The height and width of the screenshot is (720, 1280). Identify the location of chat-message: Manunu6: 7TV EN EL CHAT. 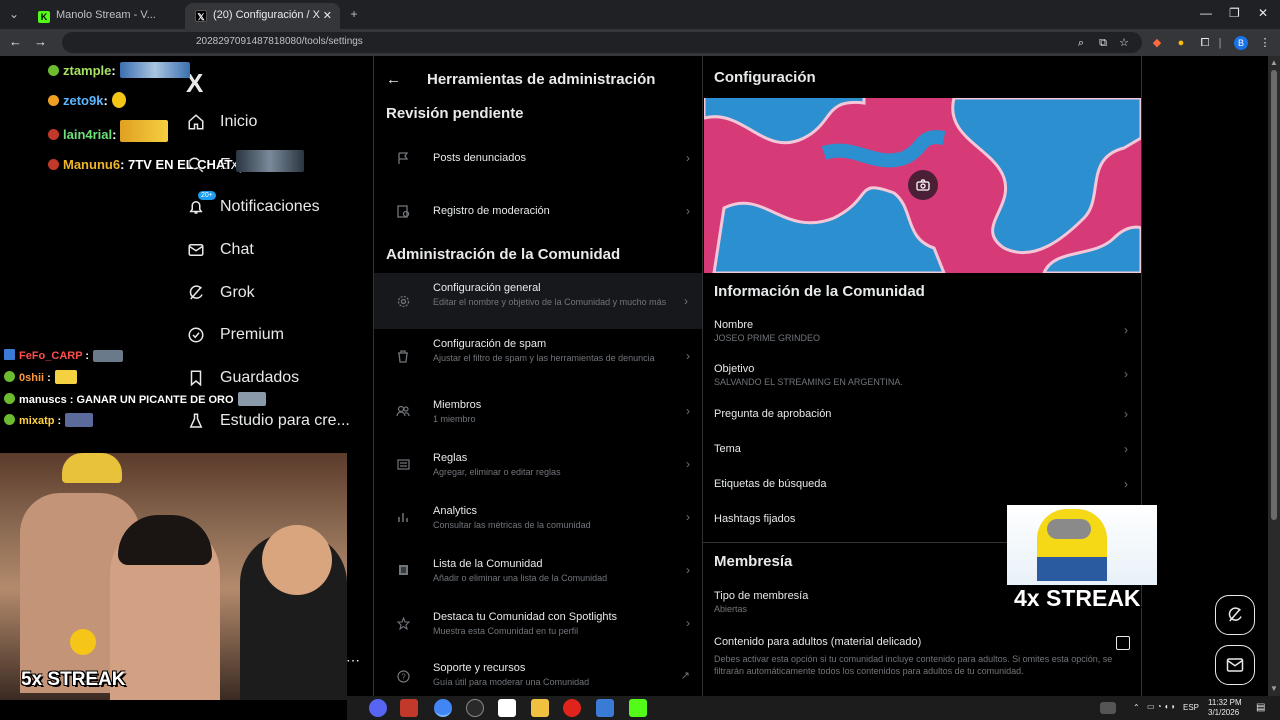
(176, 161).